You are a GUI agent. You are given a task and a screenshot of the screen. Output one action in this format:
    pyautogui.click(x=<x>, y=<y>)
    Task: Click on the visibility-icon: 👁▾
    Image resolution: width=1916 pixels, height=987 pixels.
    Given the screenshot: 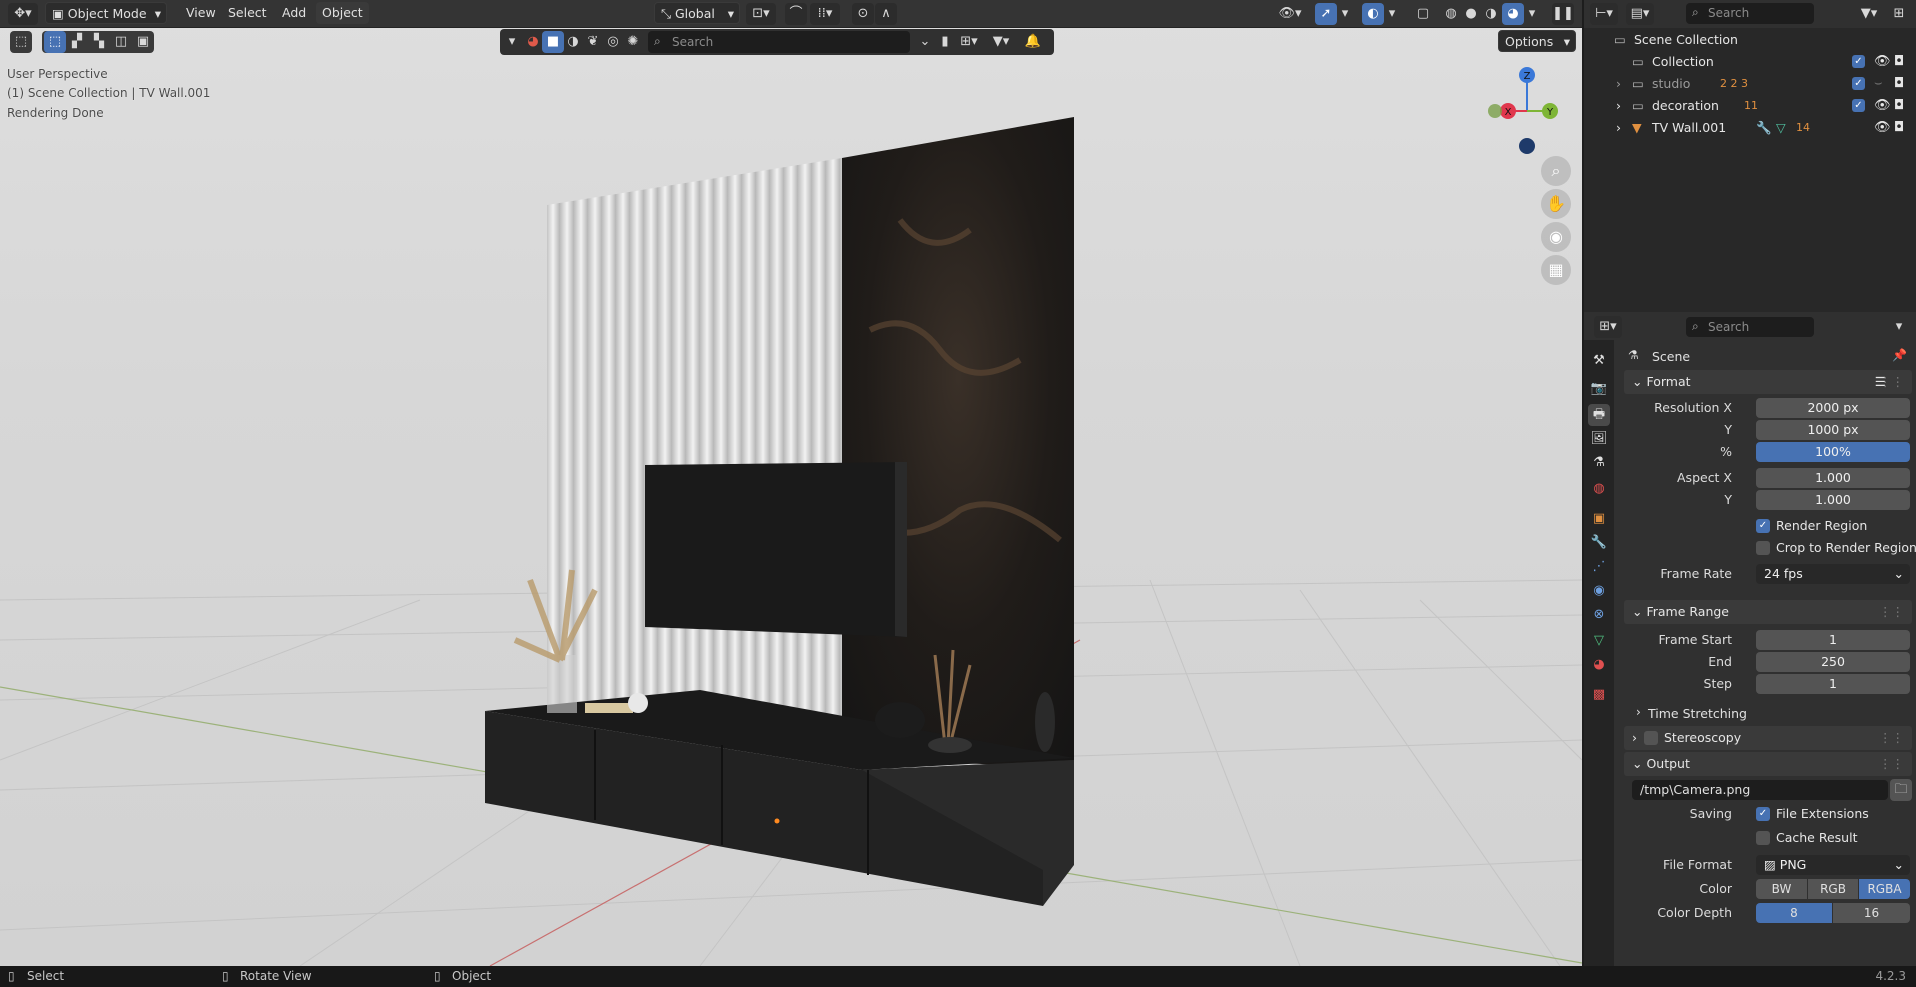 What is the action you would take?
    pyautogui.click(x=1290, y=14)
    